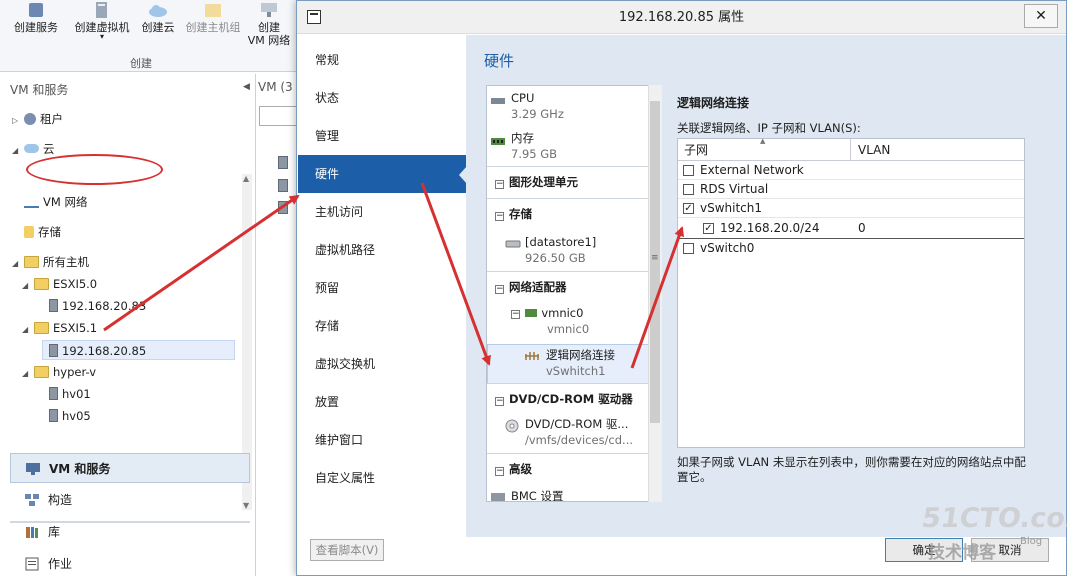 This screenshot has width=1067, height=576. What do you see at coordinates (36, 17) in the screenshot?
I see `create-service-button: 创建服务` at bounding box center [36, 17].